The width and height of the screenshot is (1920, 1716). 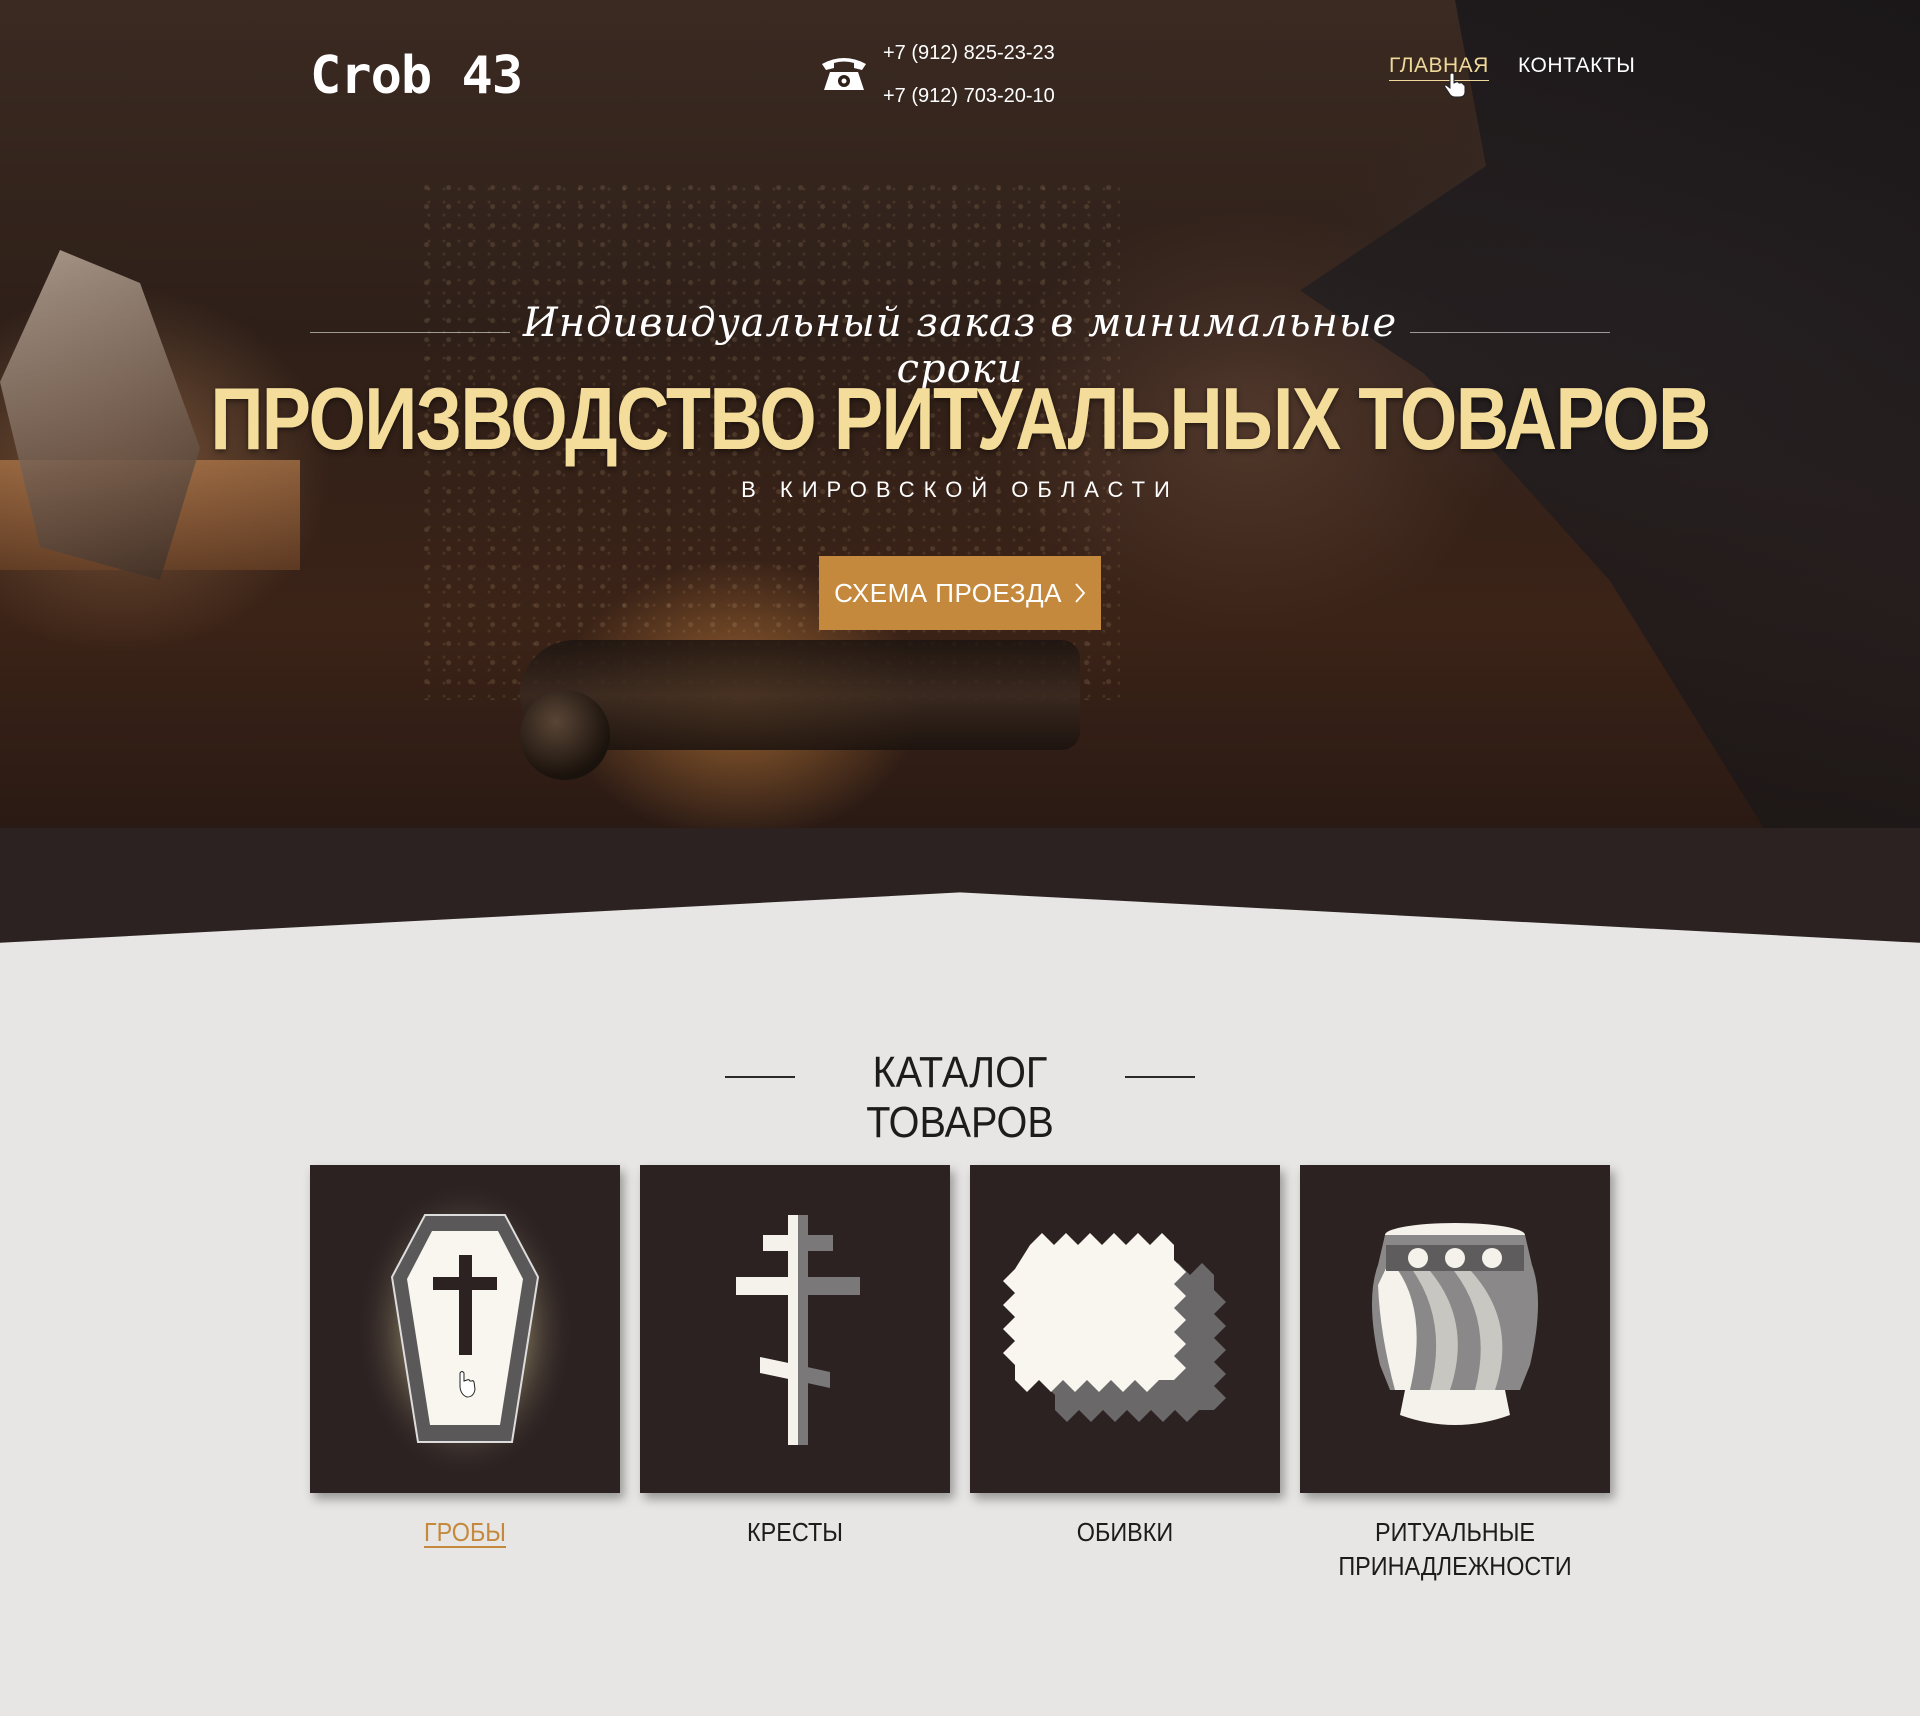 I want to click on catalog-title: КАТАЛОГ ТОВАРОВ, so click(x=960, y=1097).